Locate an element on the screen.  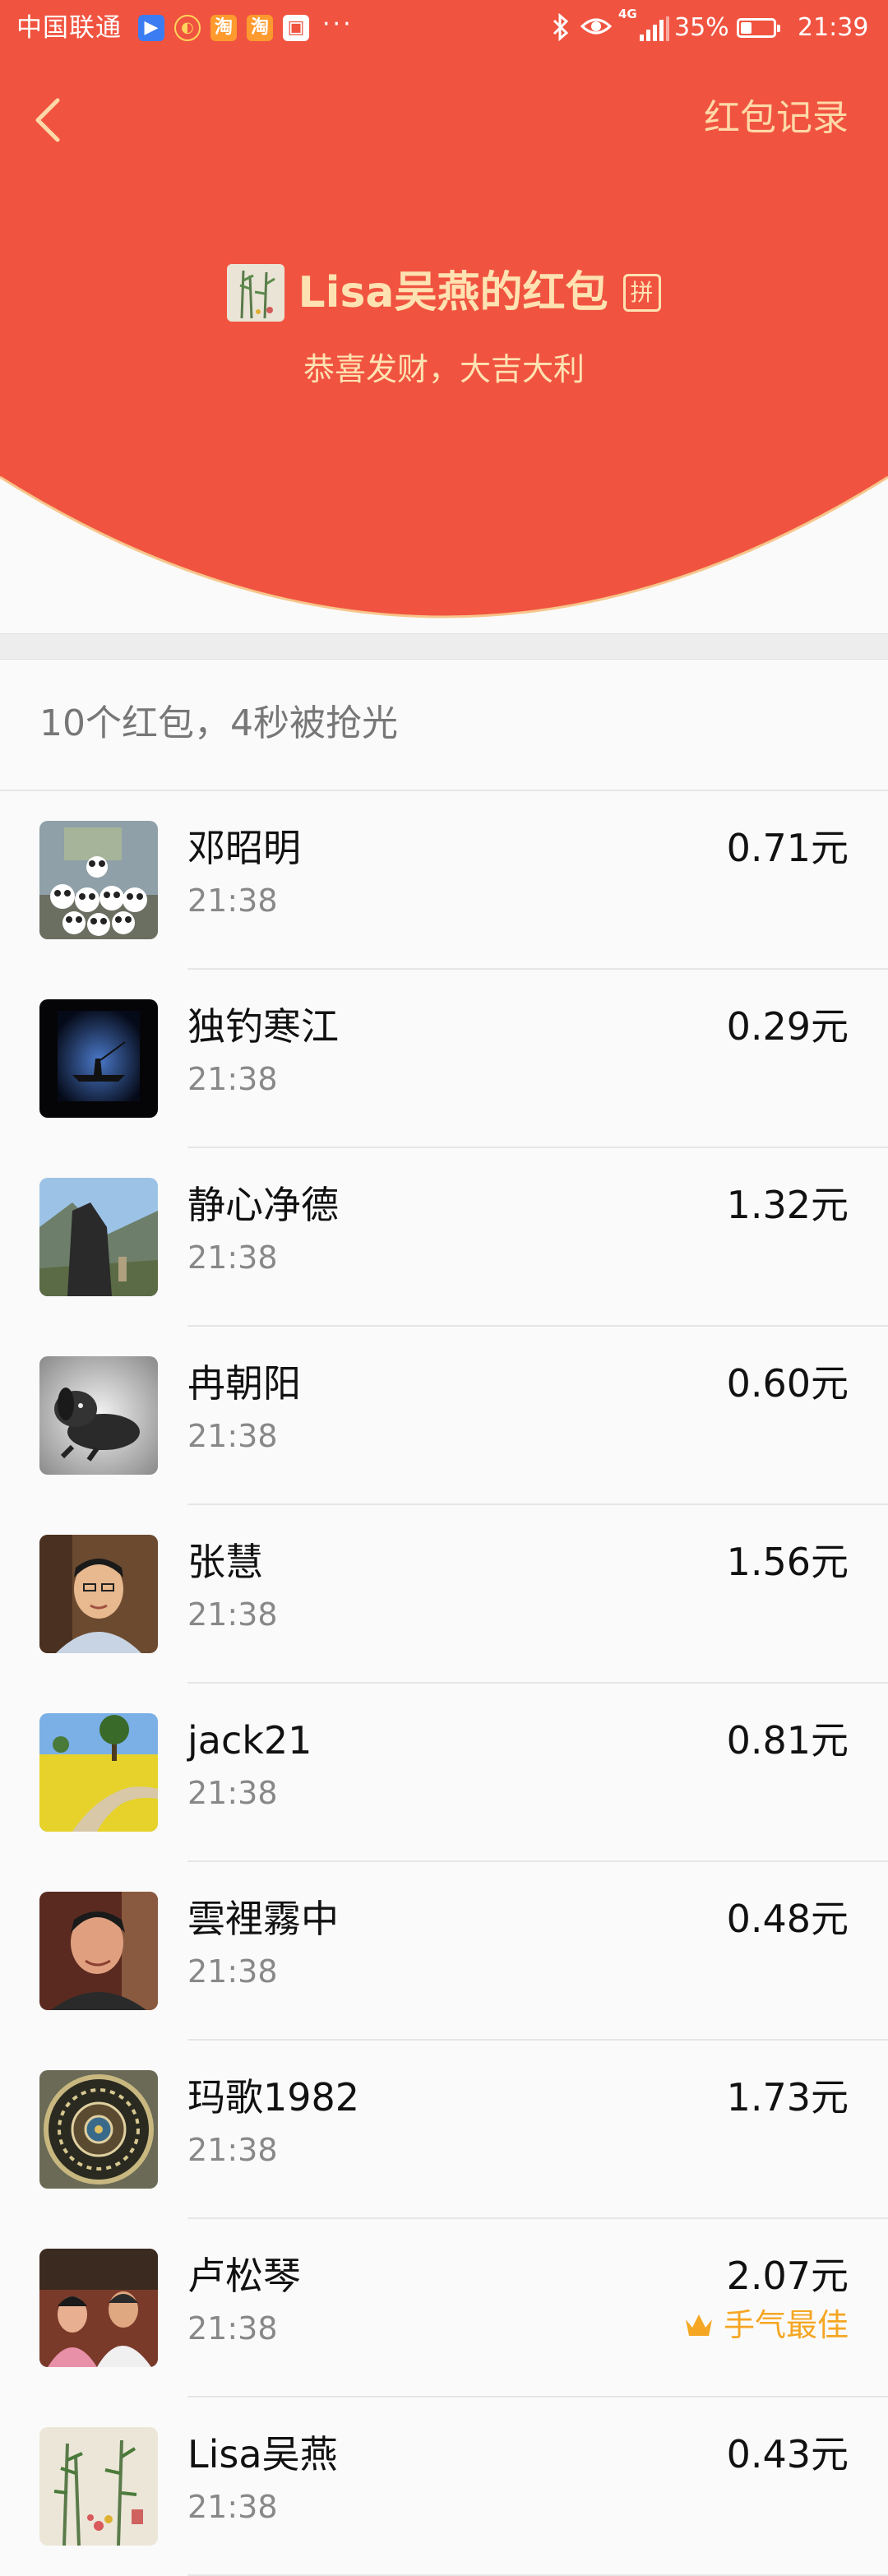
list-item: 玛歌1982 21:38 1.73元 is located at coordinates (444, 2130).